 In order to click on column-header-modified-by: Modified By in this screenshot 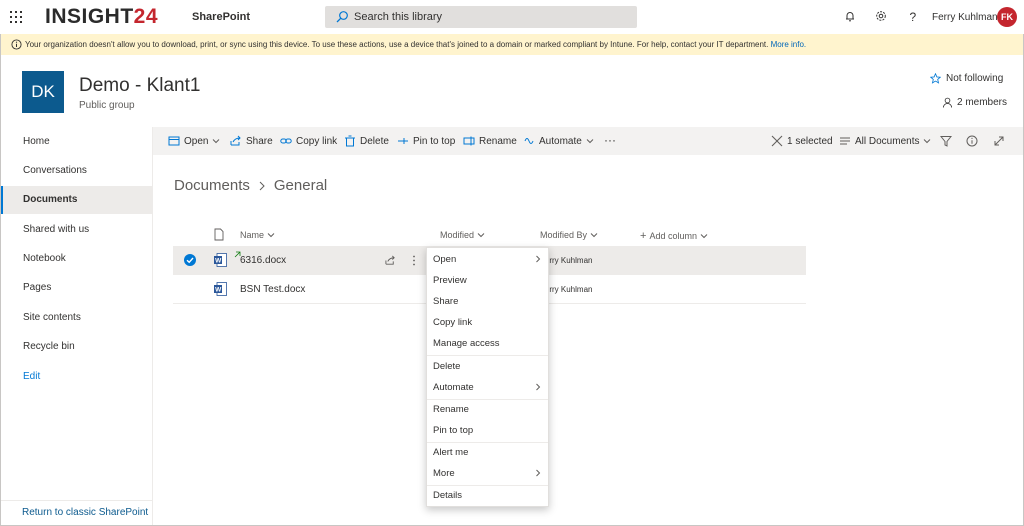, I will do `click(569, 235)`.